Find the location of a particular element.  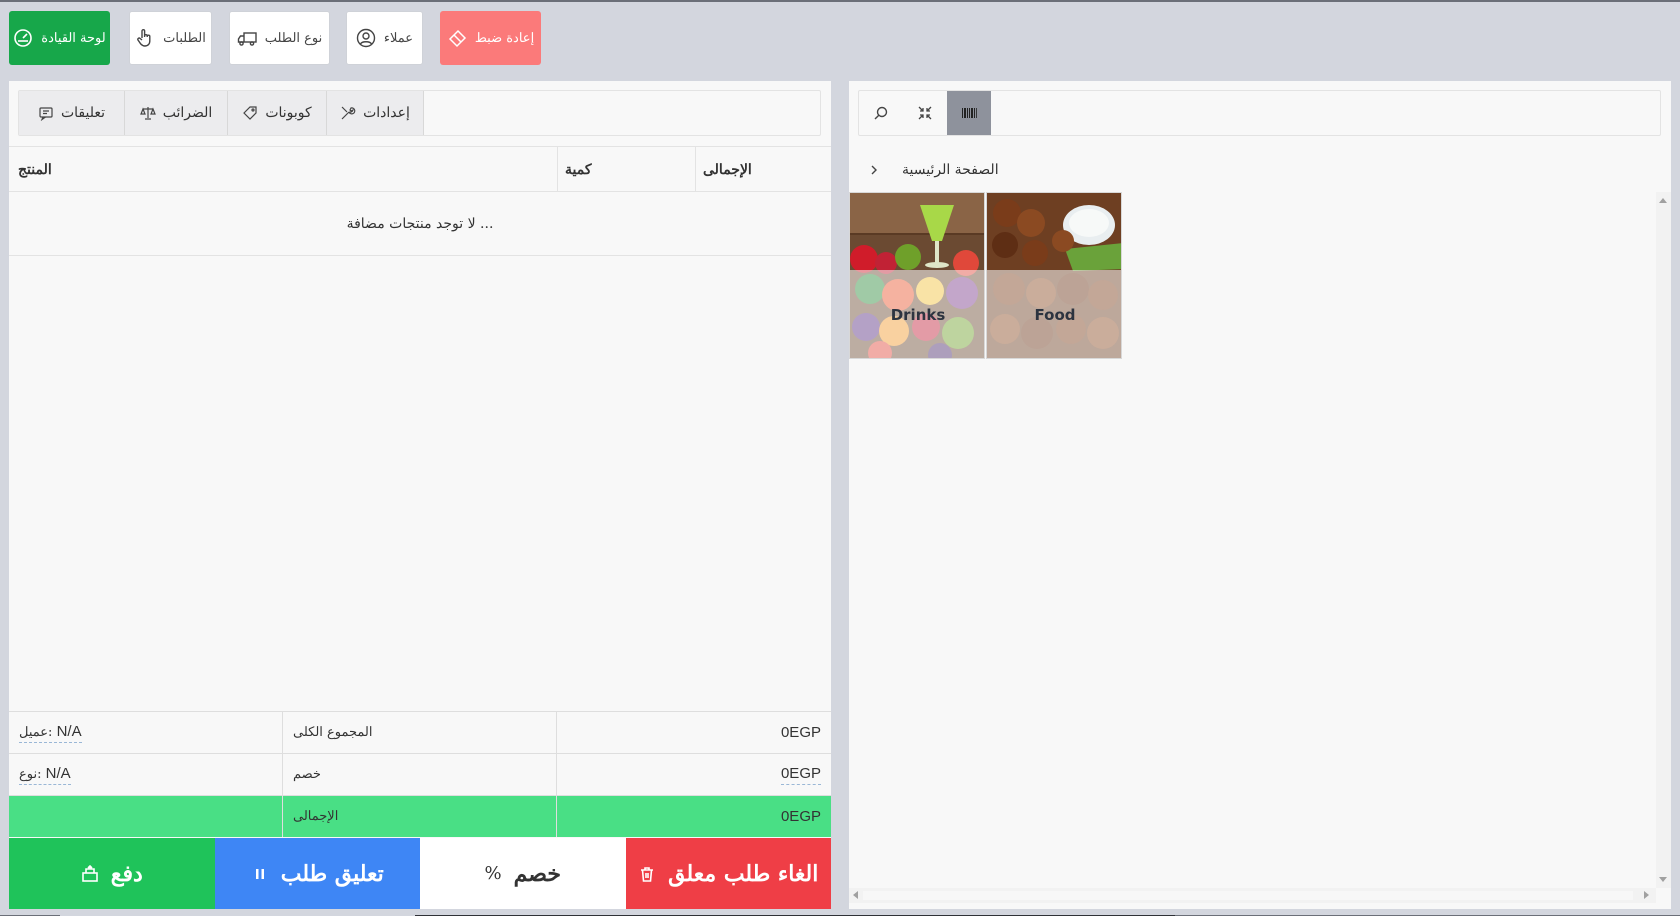

tab-taxes-label: الضرائب is located at coordinates (187, 113).